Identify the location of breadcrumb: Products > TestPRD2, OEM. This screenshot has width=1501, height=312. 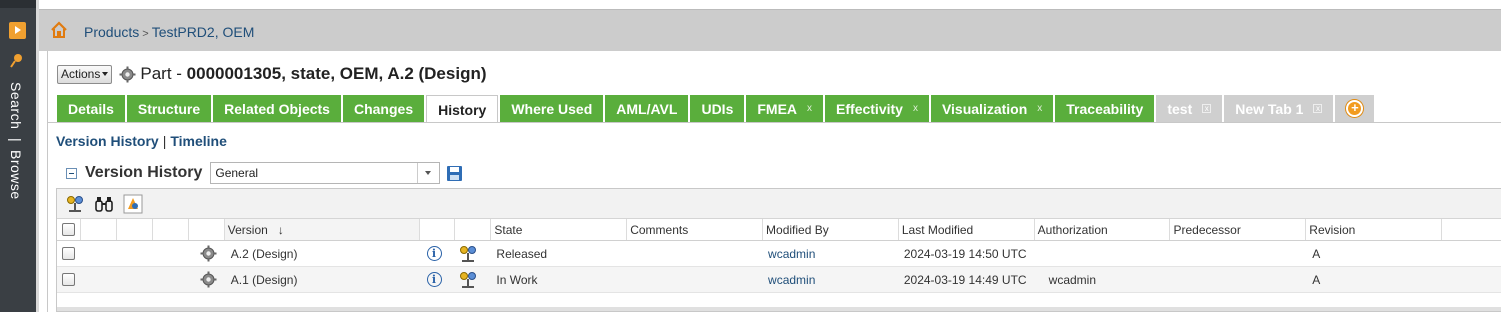
(169, 32).